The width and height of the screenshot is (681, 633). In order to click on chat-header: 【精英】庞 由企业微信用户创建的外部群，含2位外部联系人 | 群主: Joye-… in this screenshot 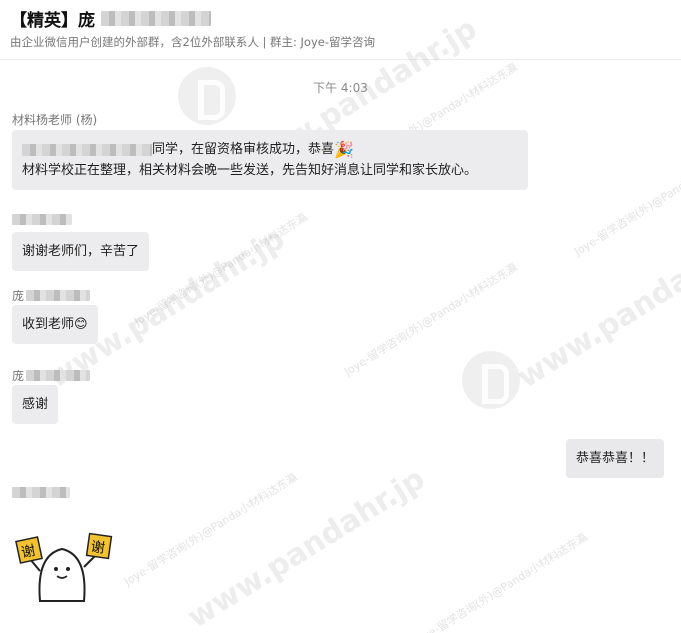, I will do `click(340, 30)`.